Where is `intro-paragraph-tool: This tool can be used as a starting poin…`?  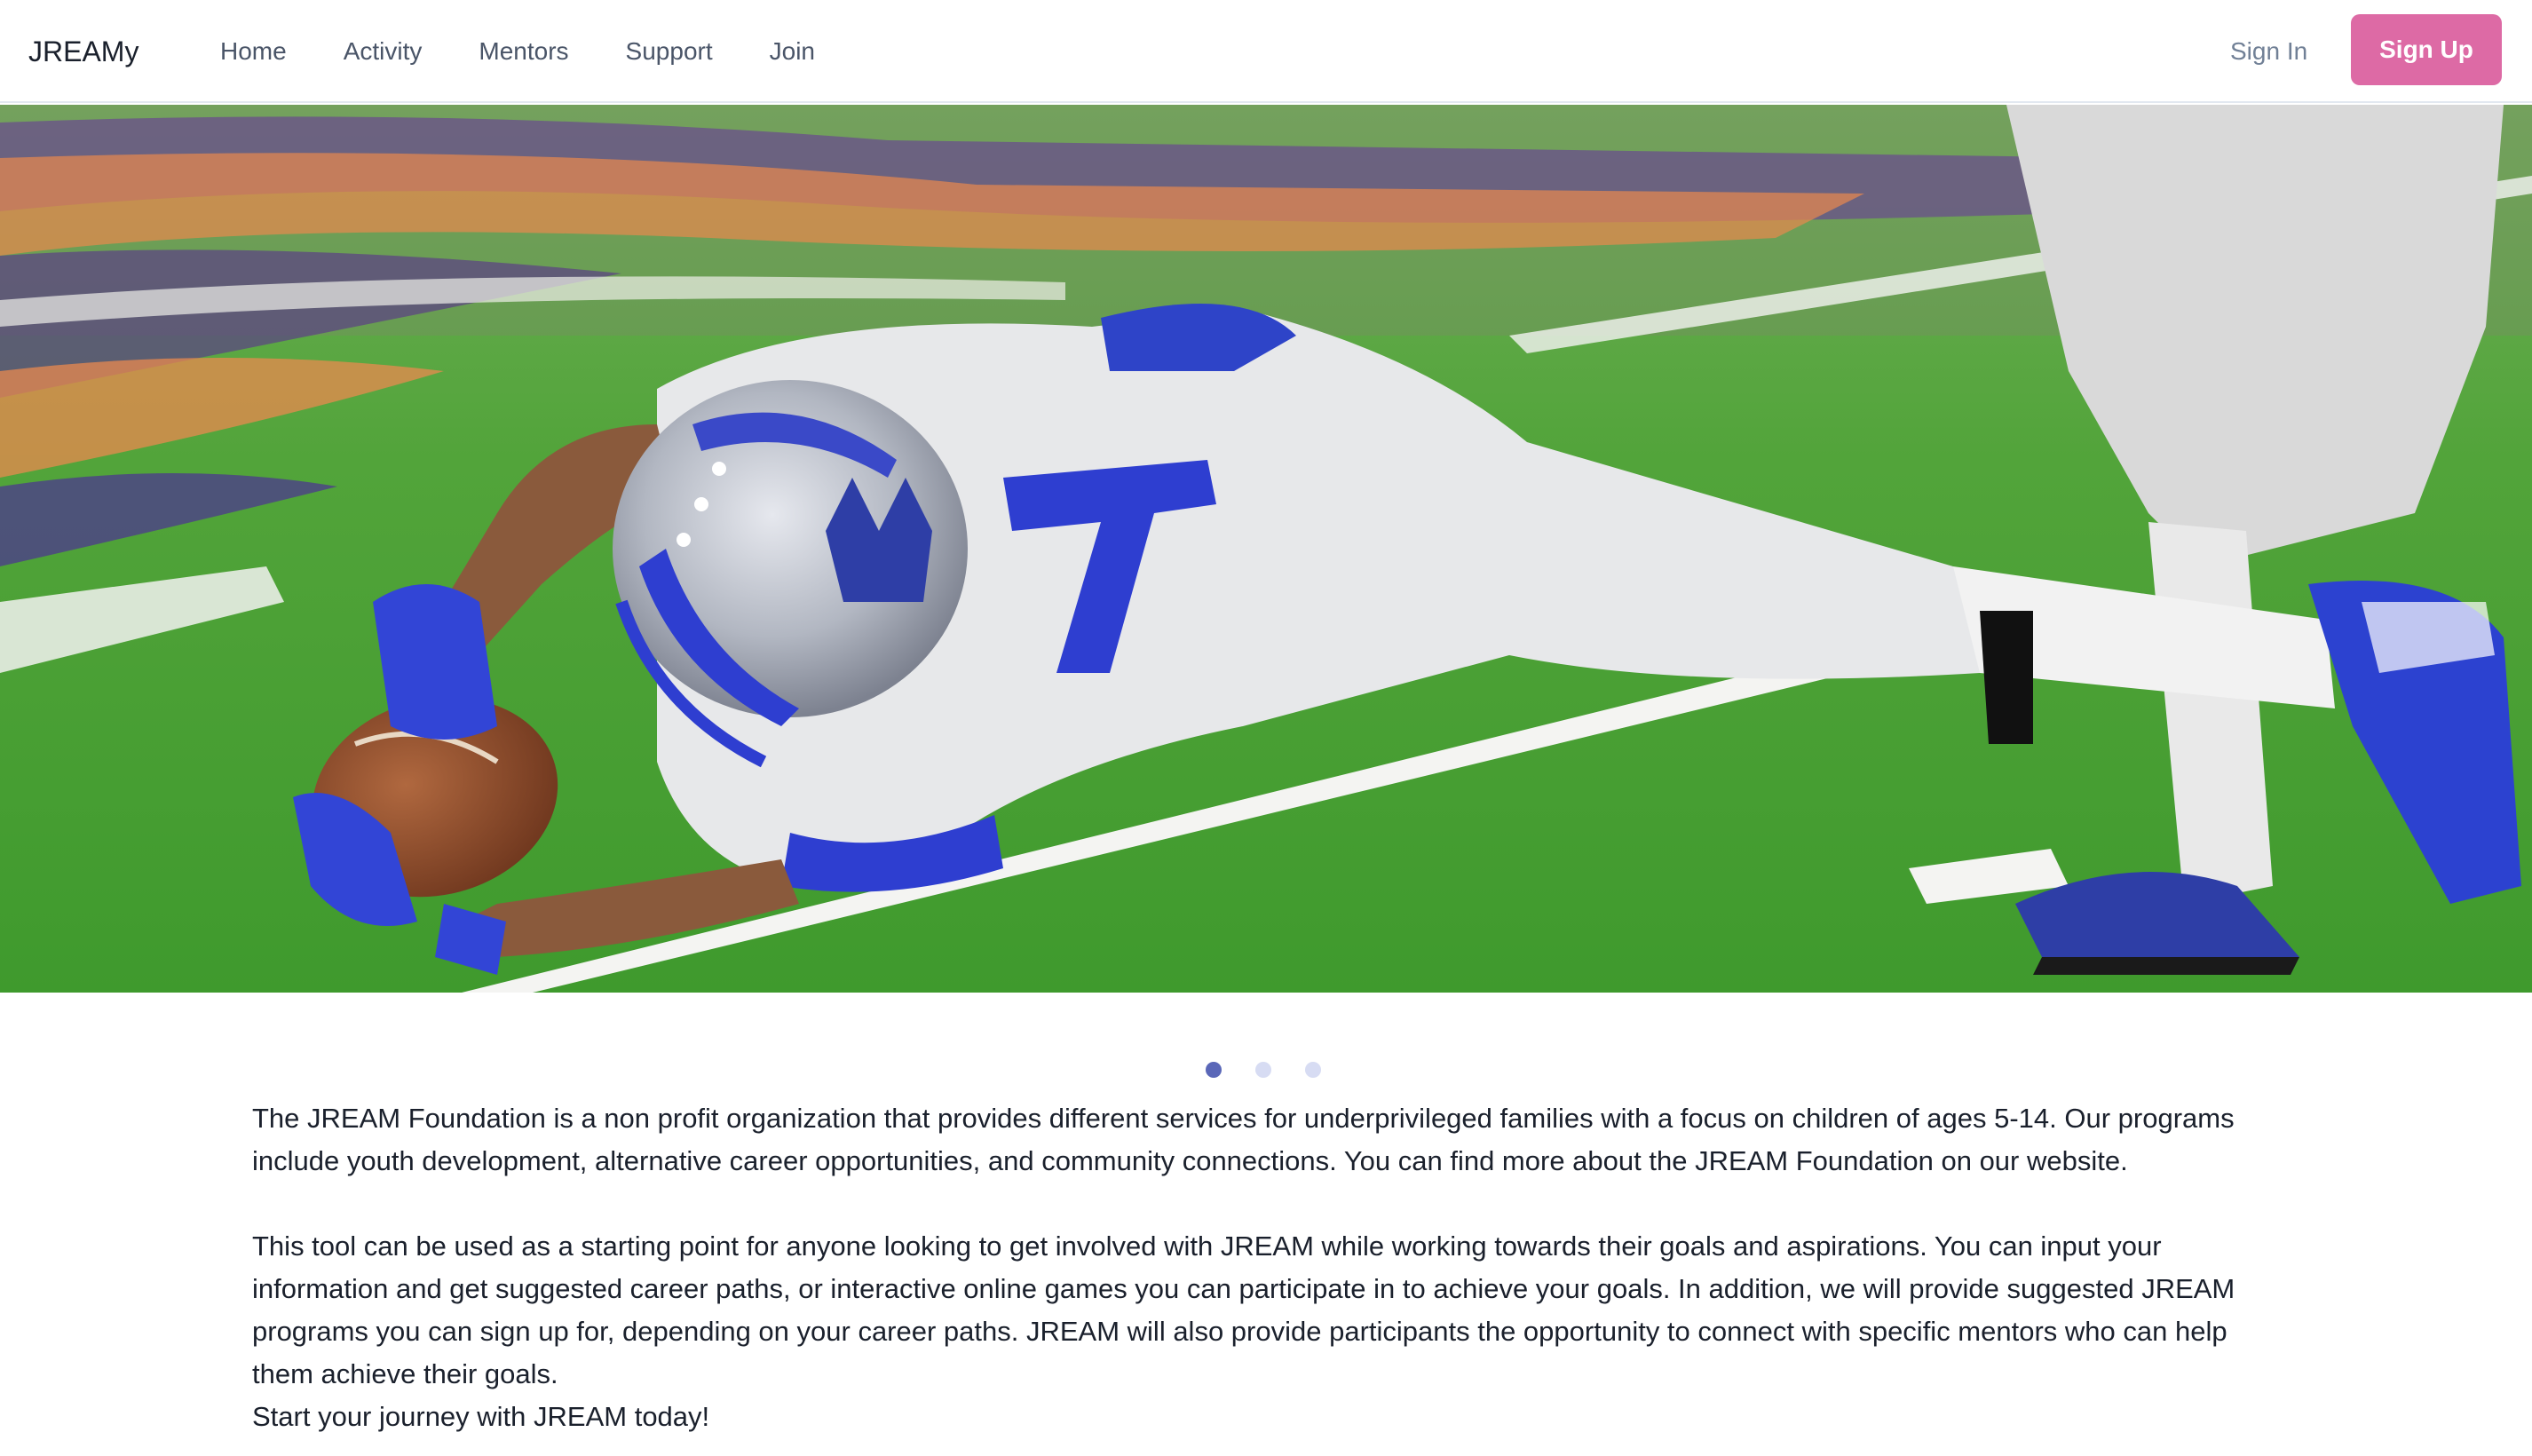
intro-paragraph-tool: This tool can be used as a starting poin… is located at coordinates (1243, 1309).